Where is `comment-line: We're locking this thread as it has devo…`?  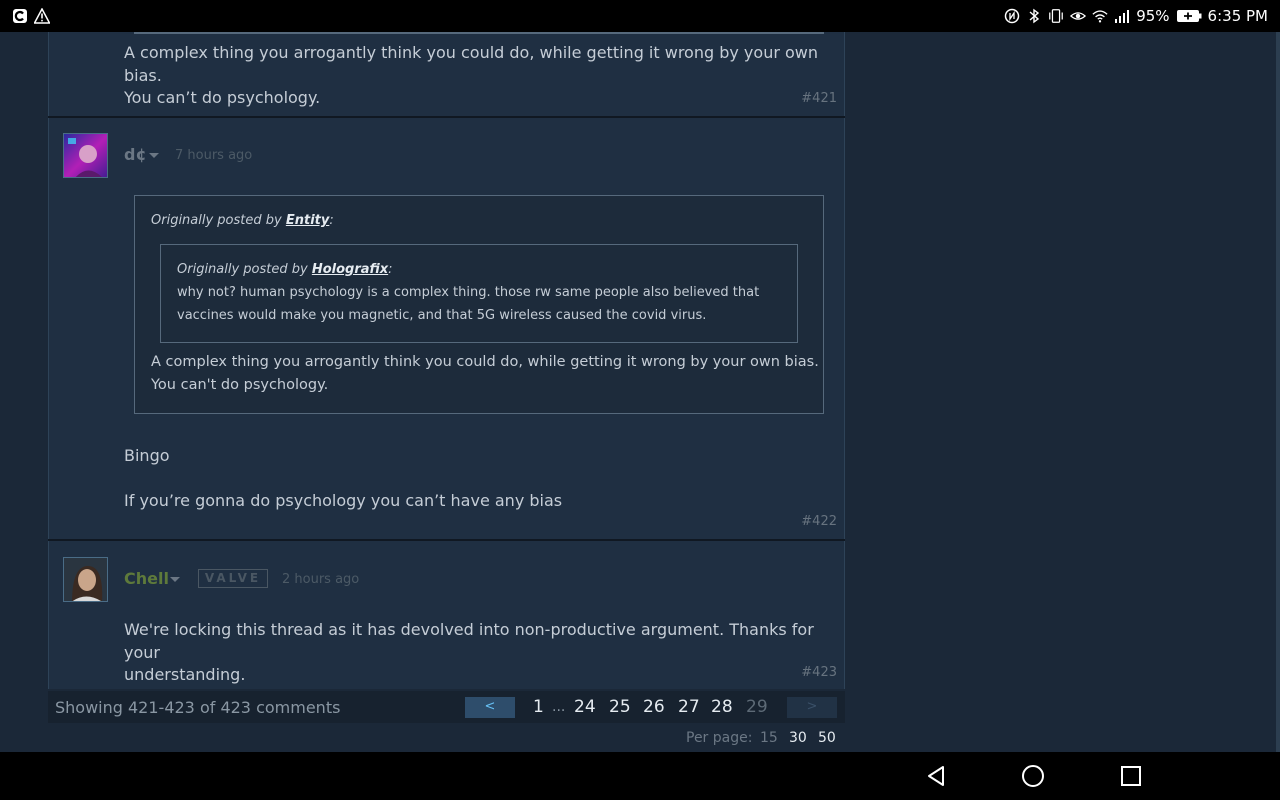 comment-line: We're locking this thread as it has devo… is located at coordinates (469, 641).